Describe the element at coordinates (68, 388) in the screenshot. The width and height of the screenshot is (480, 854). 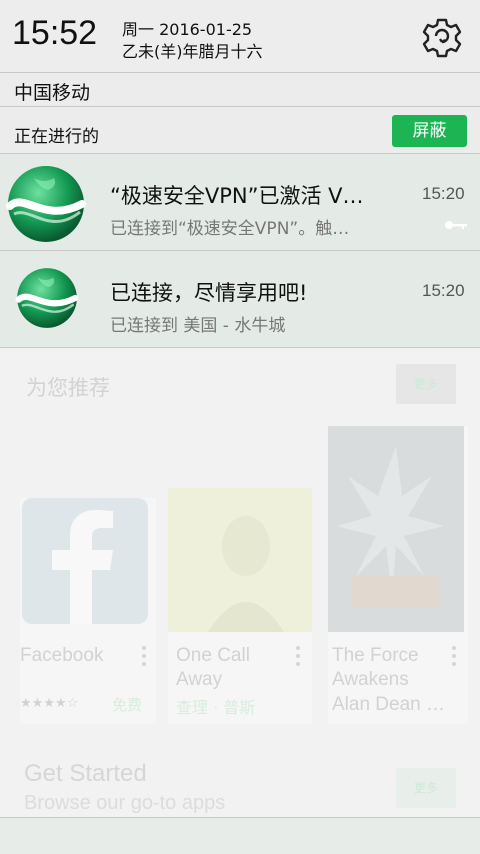
I see `recommend-title: 为您推荐` at that location.